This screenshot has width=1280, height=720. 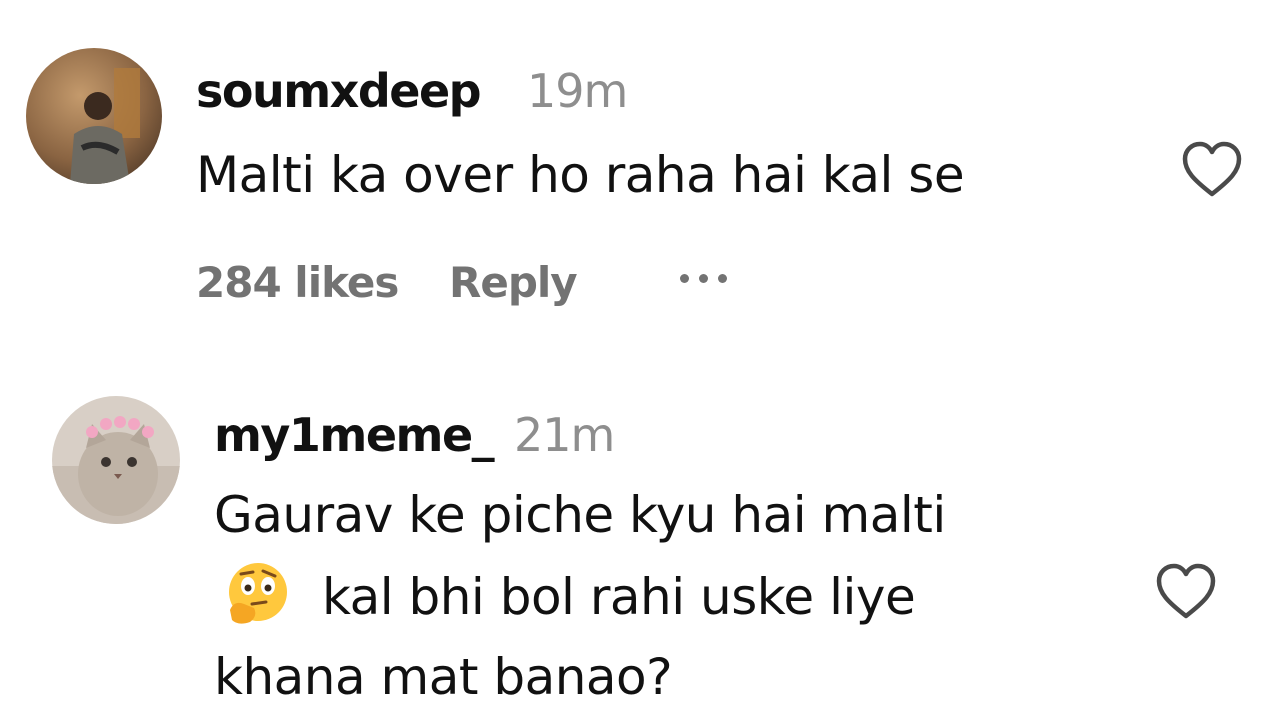 I want to click on comment-timestamp: 21m, so click(x=564, y=435).